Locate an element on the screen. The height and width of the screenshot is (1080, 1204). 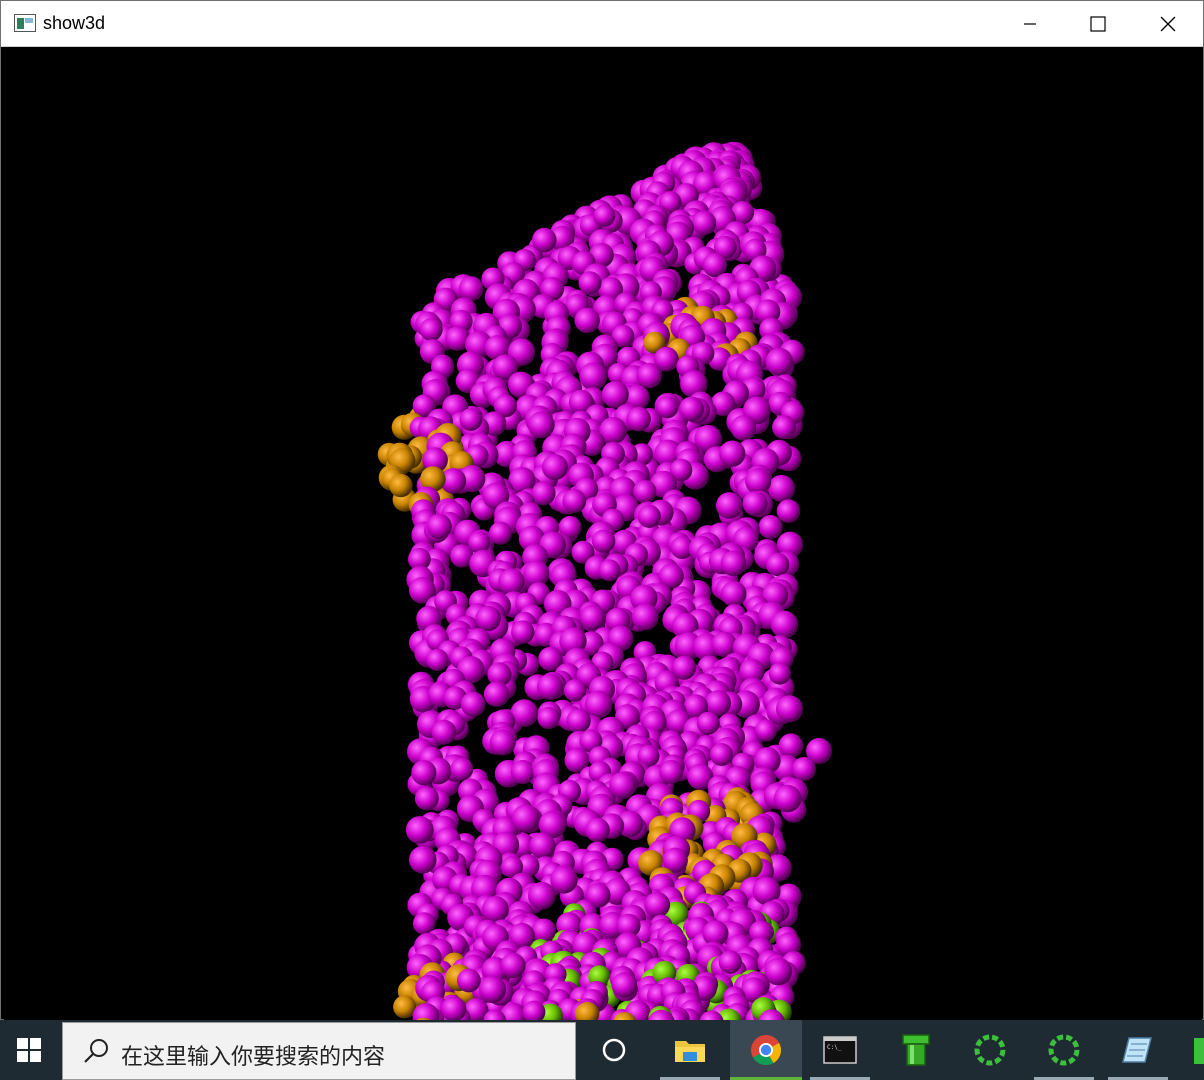
taskbar-green-pipe-app is located at coordinates (916, 1050).